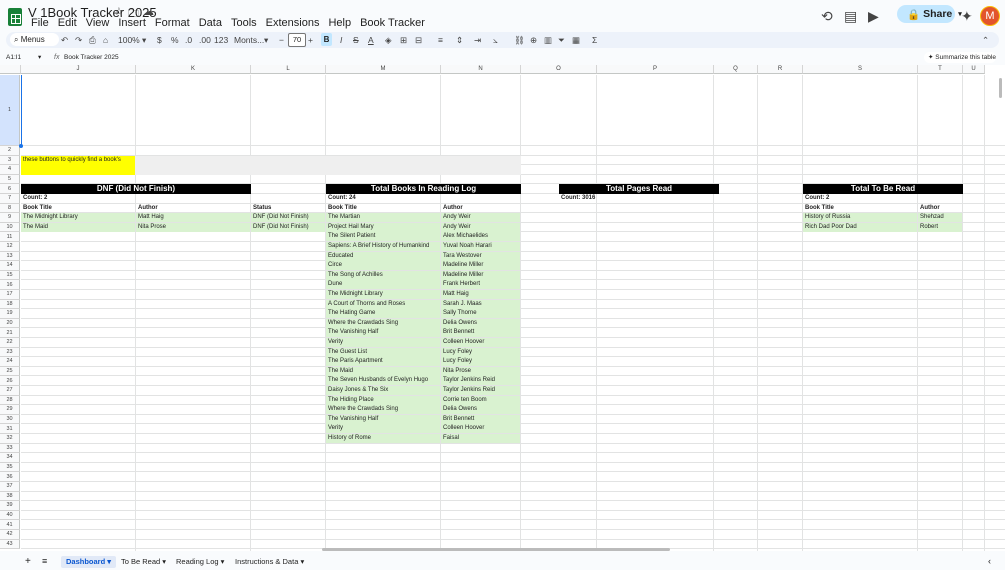 The height and width of the screenshot is (570, 1005). Describe the element at coordinates (193, 69) in the screenshot. I see `column-header: K` at that location.